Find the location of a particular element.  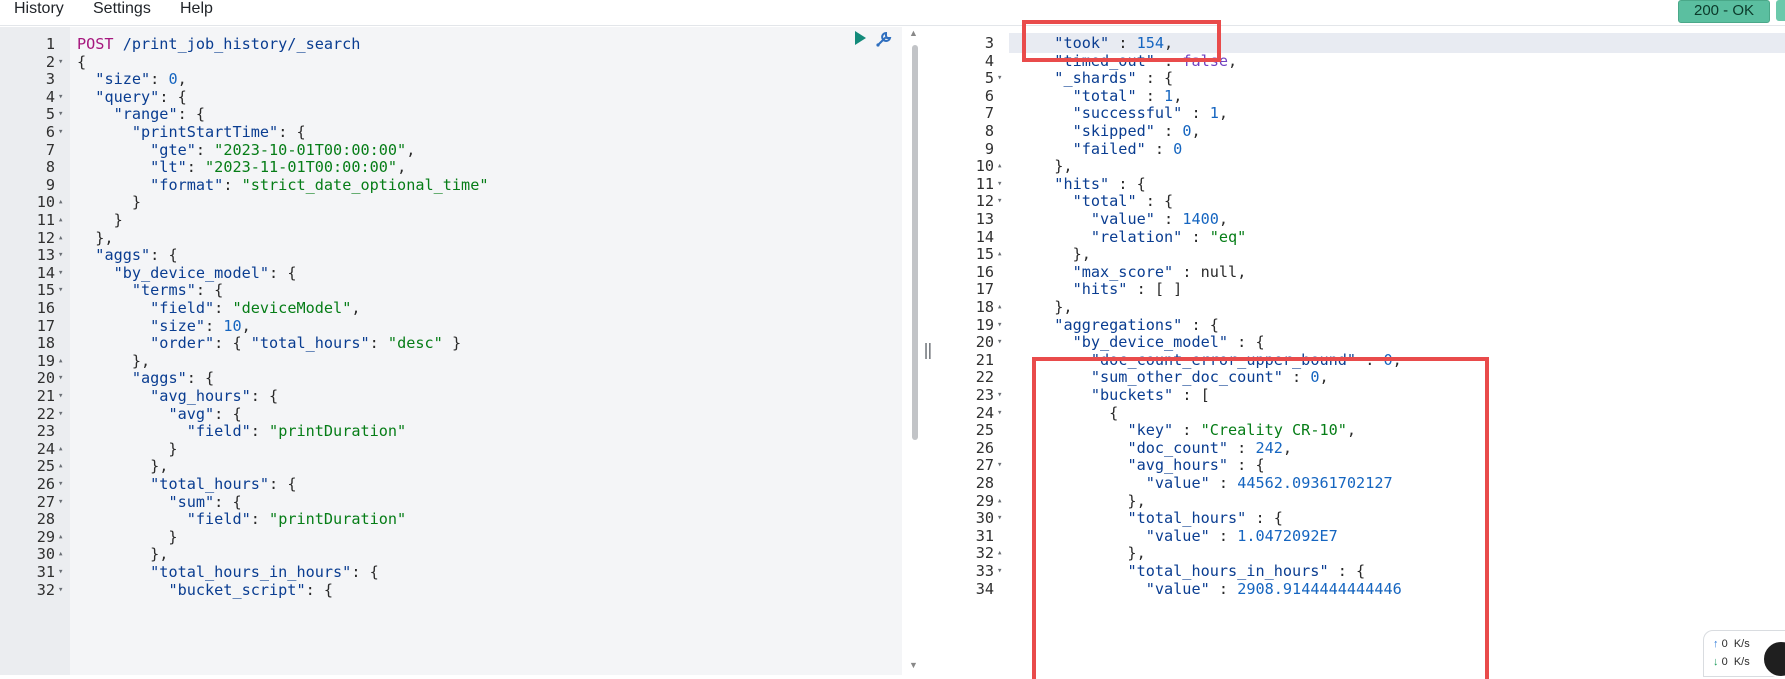

code-token: : [ is located at coordinates (1191, 395).